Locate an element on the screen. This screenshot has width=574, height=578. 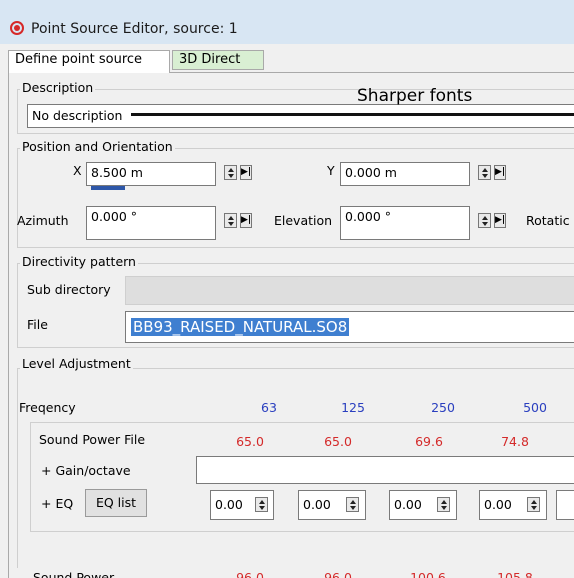
frequency-63: 63 is located at coordinates (269, 407).